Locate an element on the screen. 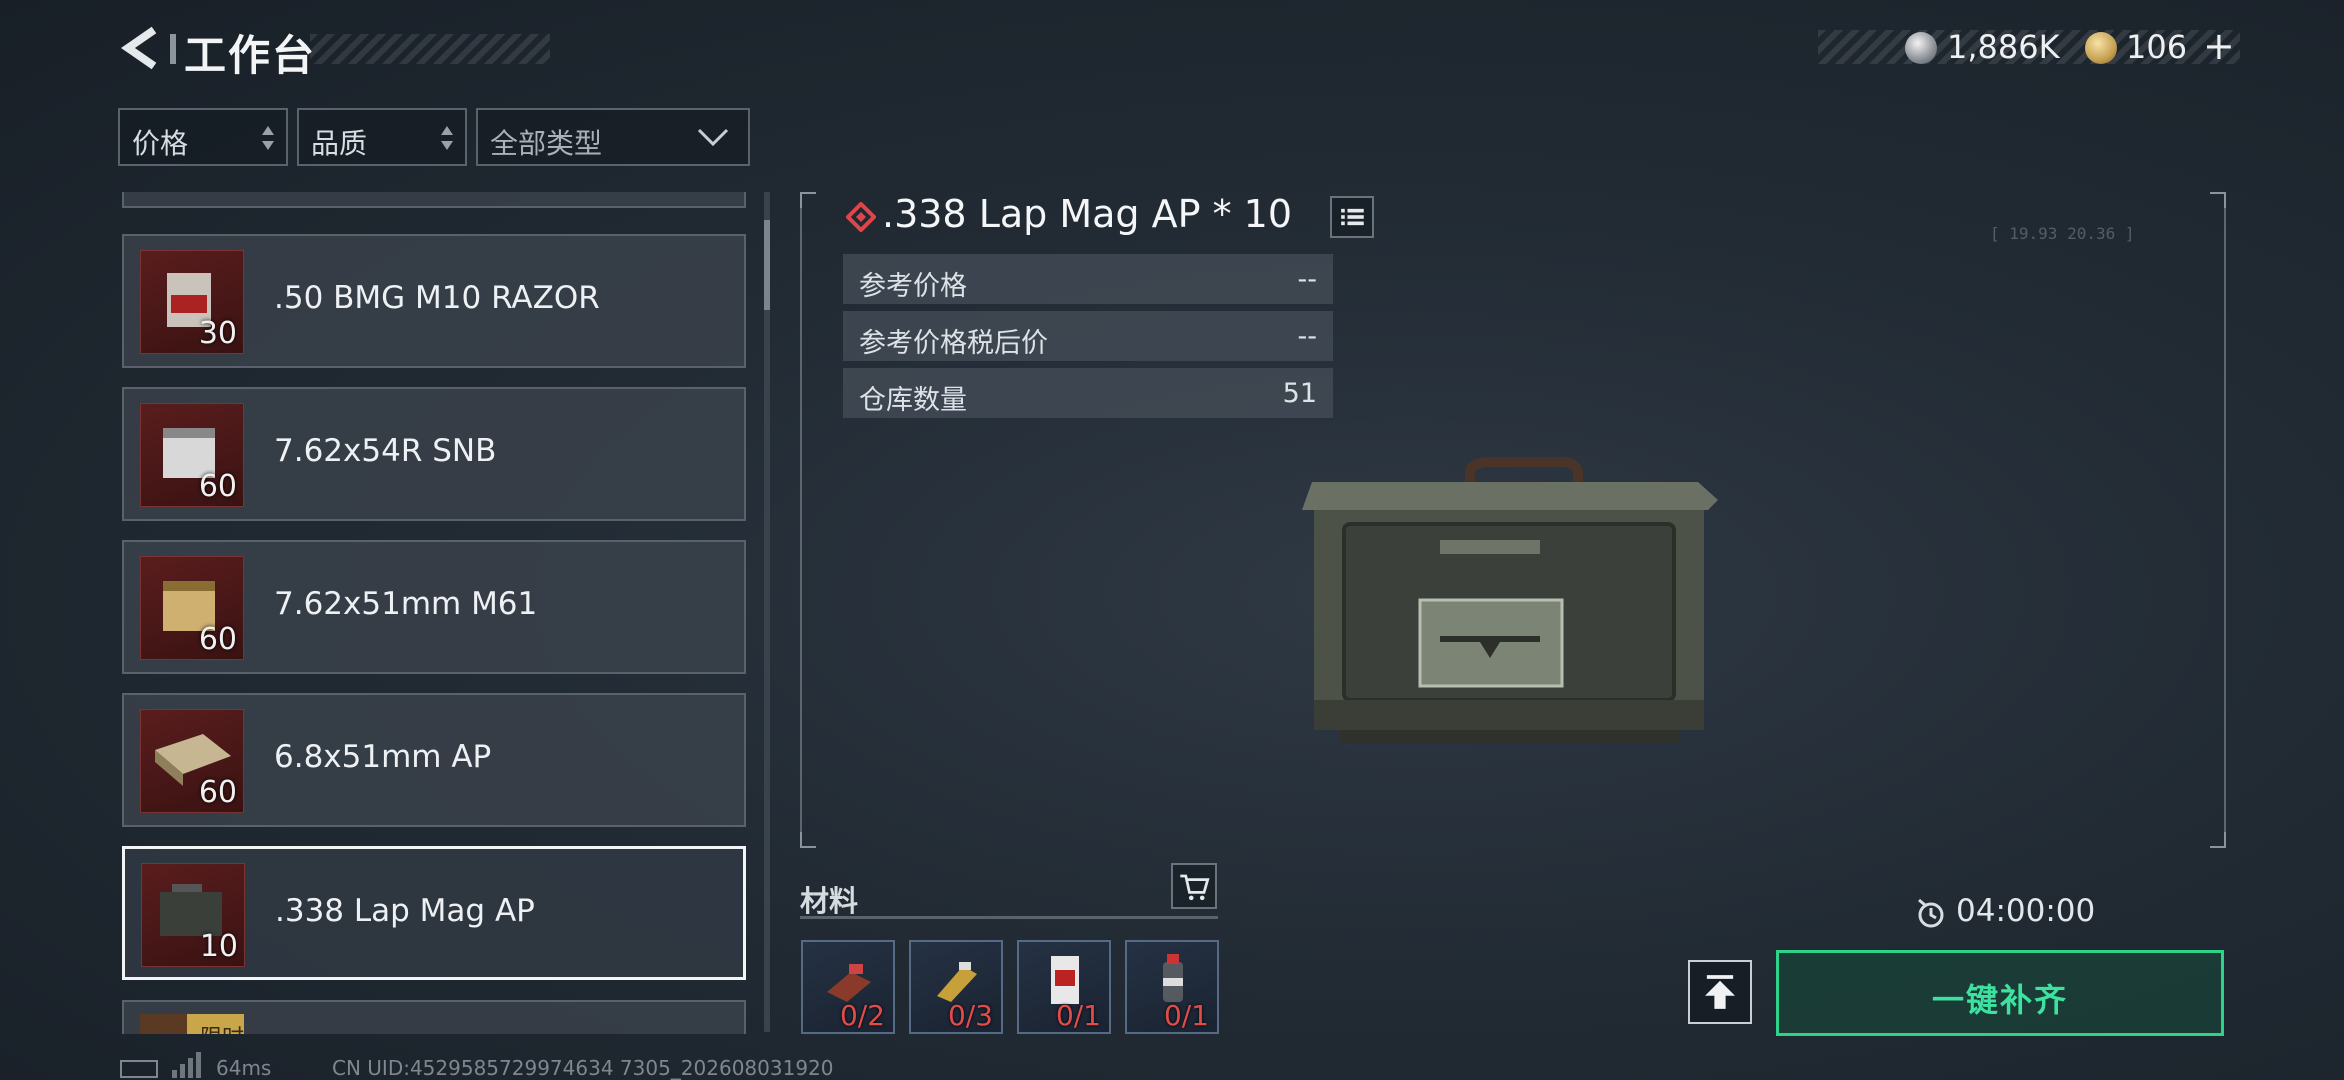 This screenshot has height=1080, width=2344. chevron-down-icon is located at coordinates (713, 137).